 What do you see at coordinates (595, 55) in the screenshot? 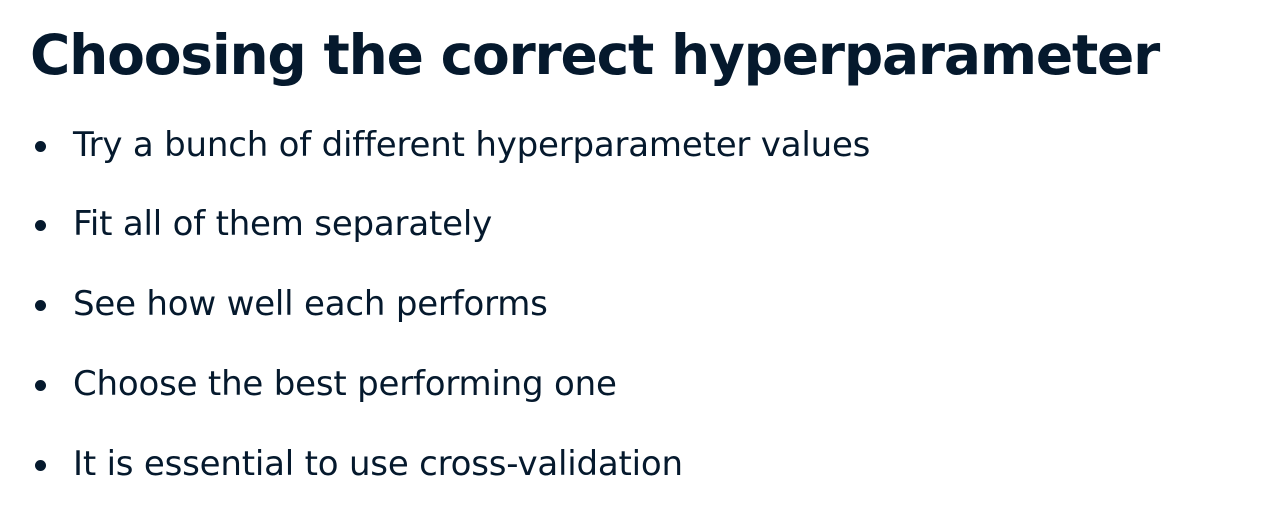
I see `slide-title: Choosing the correct hyperparameter` at bounding box center [595, 55].